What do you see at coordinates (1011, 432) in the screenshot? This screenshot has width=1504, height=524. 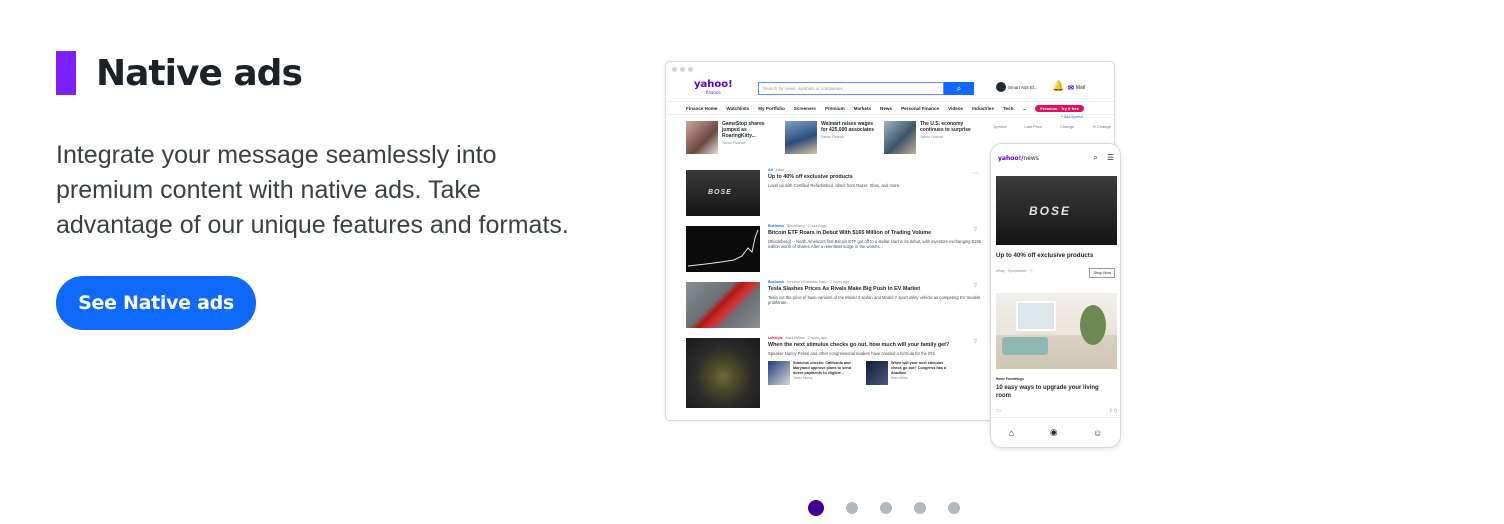 I see `home-icon: ⌂` at bounding box center [1011, 432].